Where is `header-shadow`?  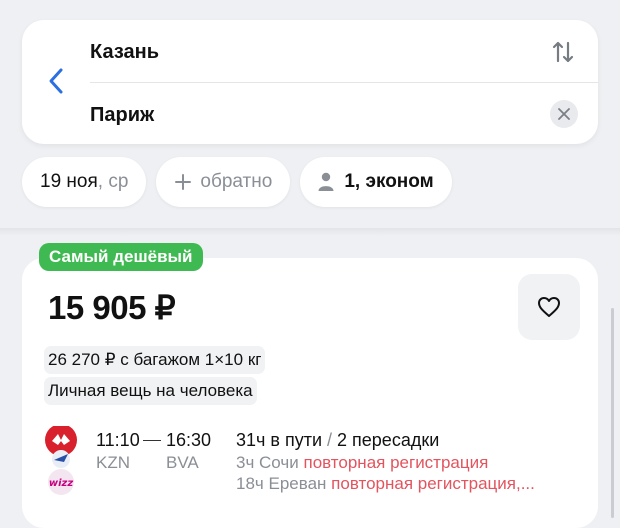
header-shadow is located at coordinates (310, 232).